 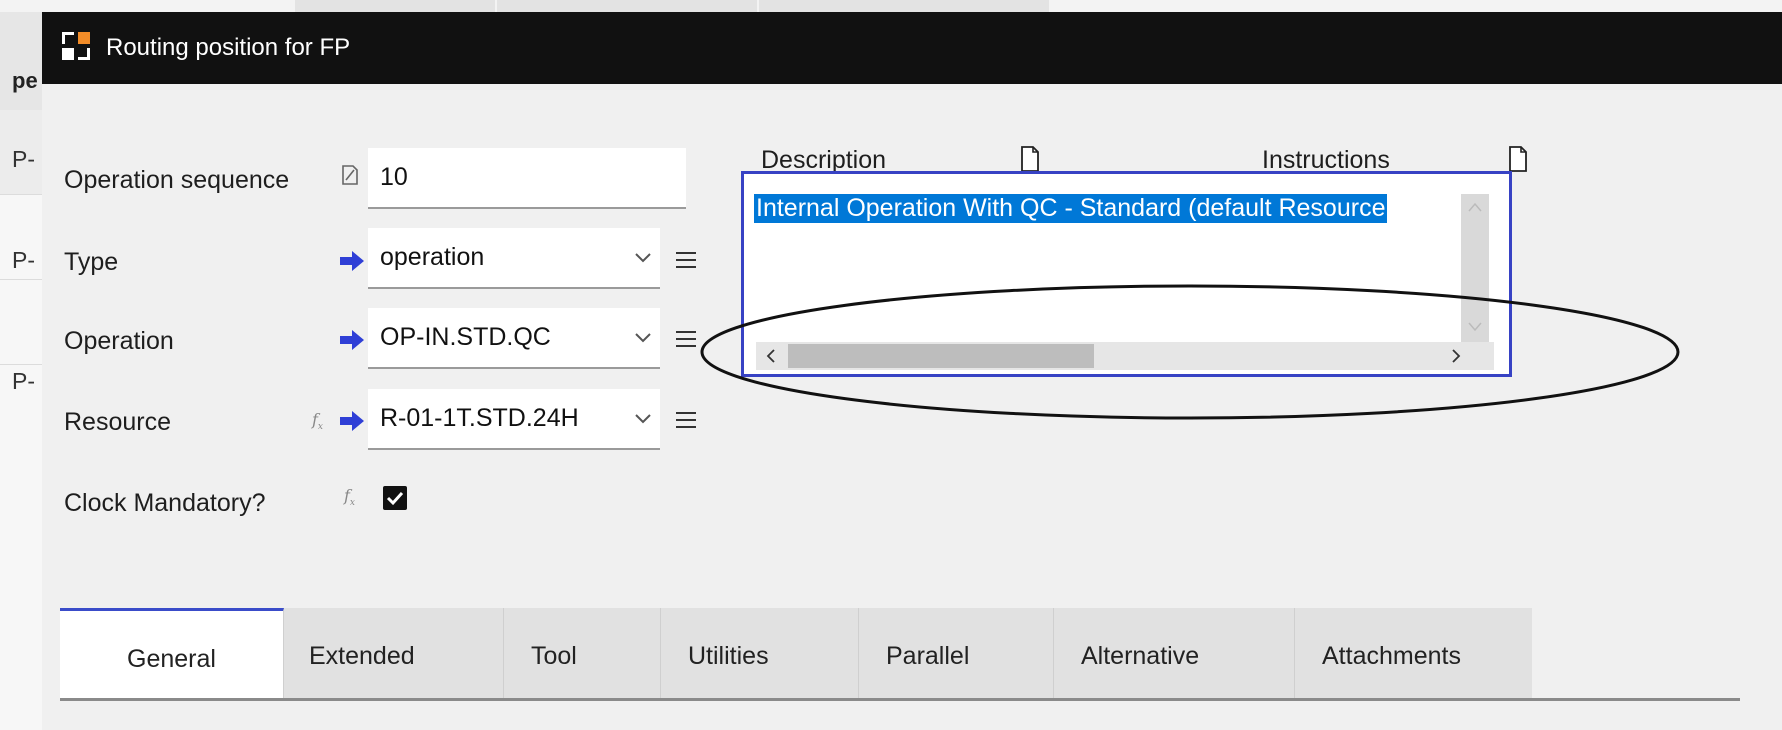 I want to click on tab-attachments: Attachments, so click(x=1413, y=653).